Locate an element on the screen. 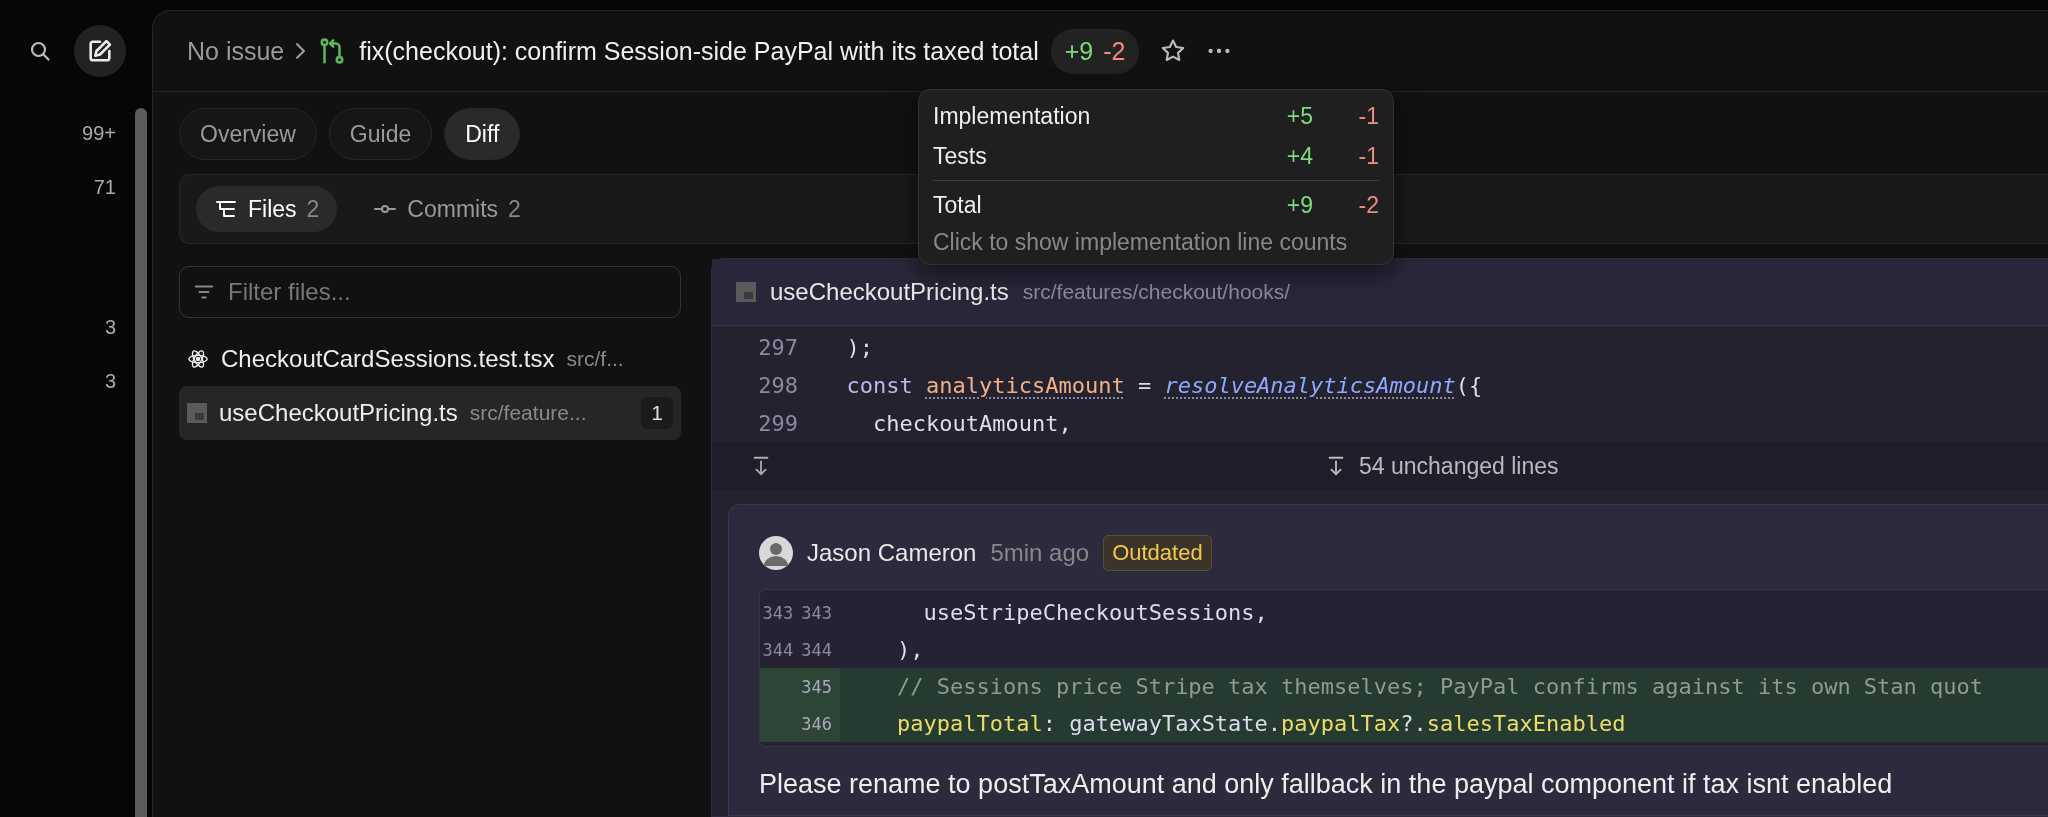  code-line: useStripeCheckoutSessions, is located at coordinates (1095, 612).